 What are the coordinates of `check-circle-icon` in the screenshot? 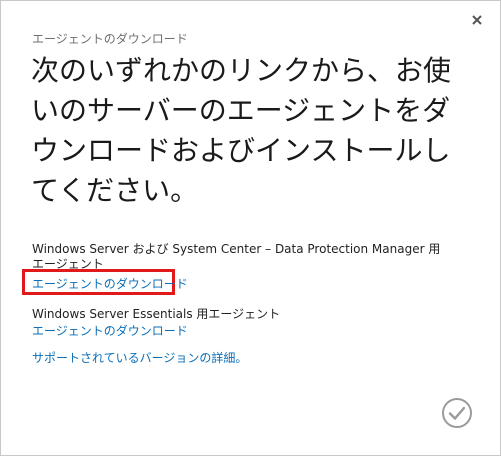 It's located at (457, 413).